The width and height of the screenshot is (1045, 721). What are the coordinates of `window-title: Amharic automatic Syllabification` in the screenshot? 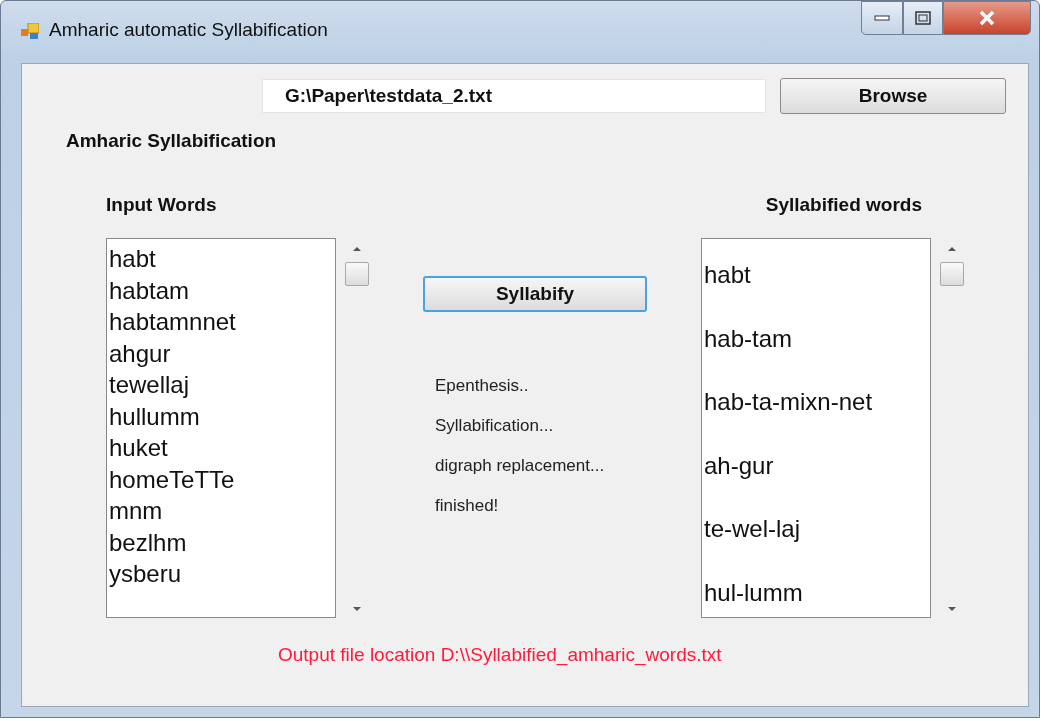 It's located at (188, 30).